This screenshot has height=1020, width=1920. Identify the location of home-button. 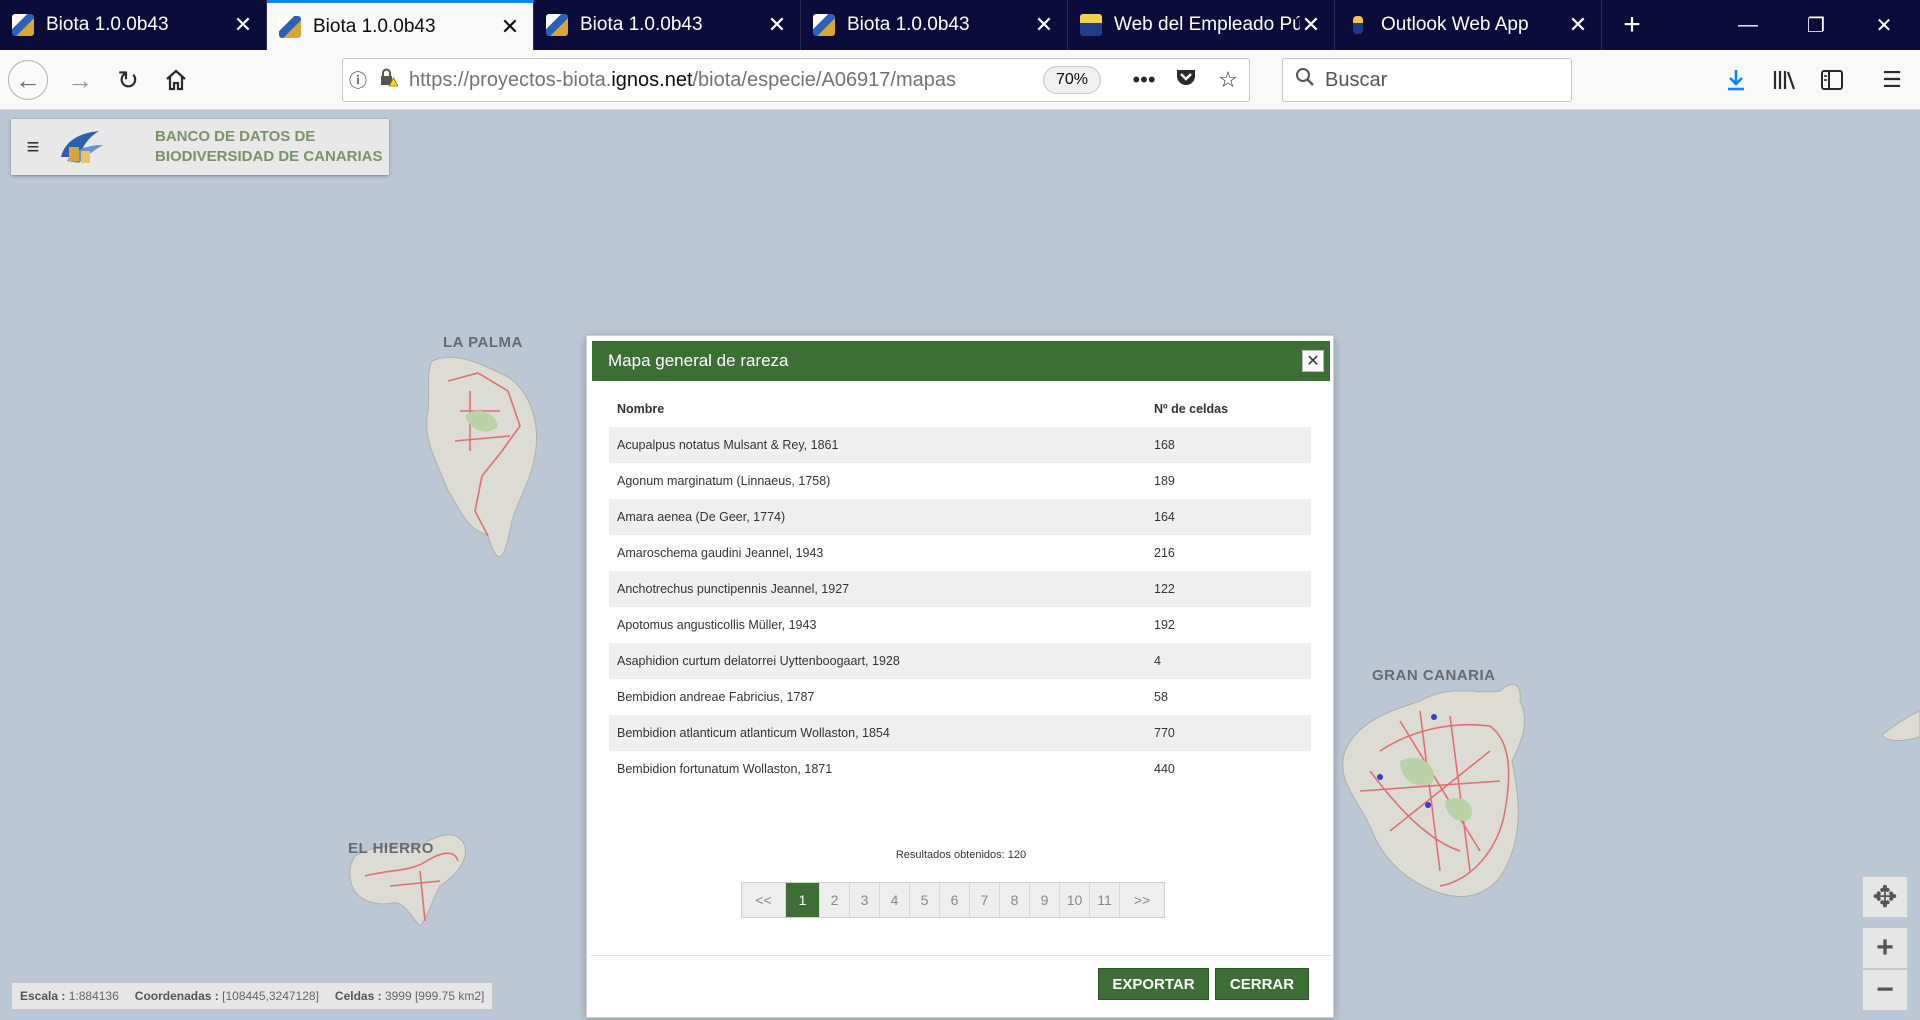
(176, 80).